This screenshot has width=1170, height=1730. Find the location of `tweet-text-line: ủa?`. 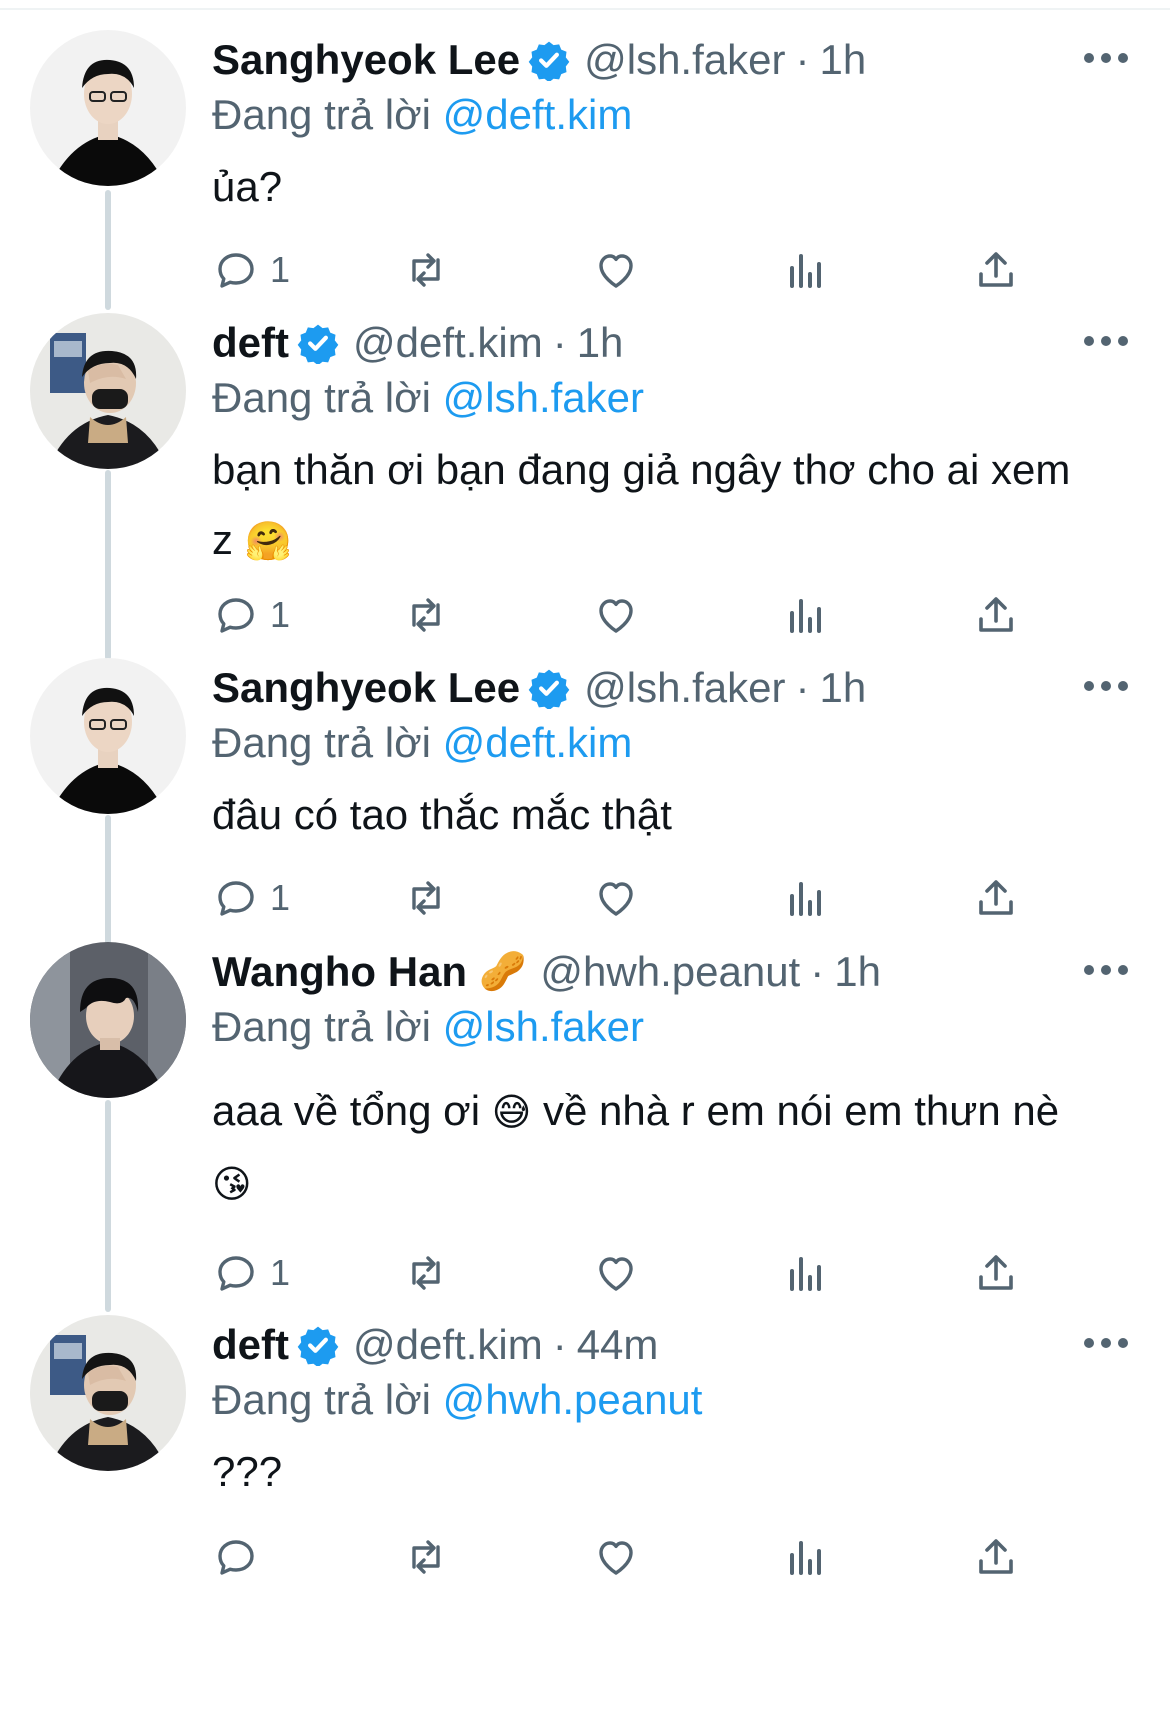

tweet-text-line: ủa? is located at coordinates (247, 186).